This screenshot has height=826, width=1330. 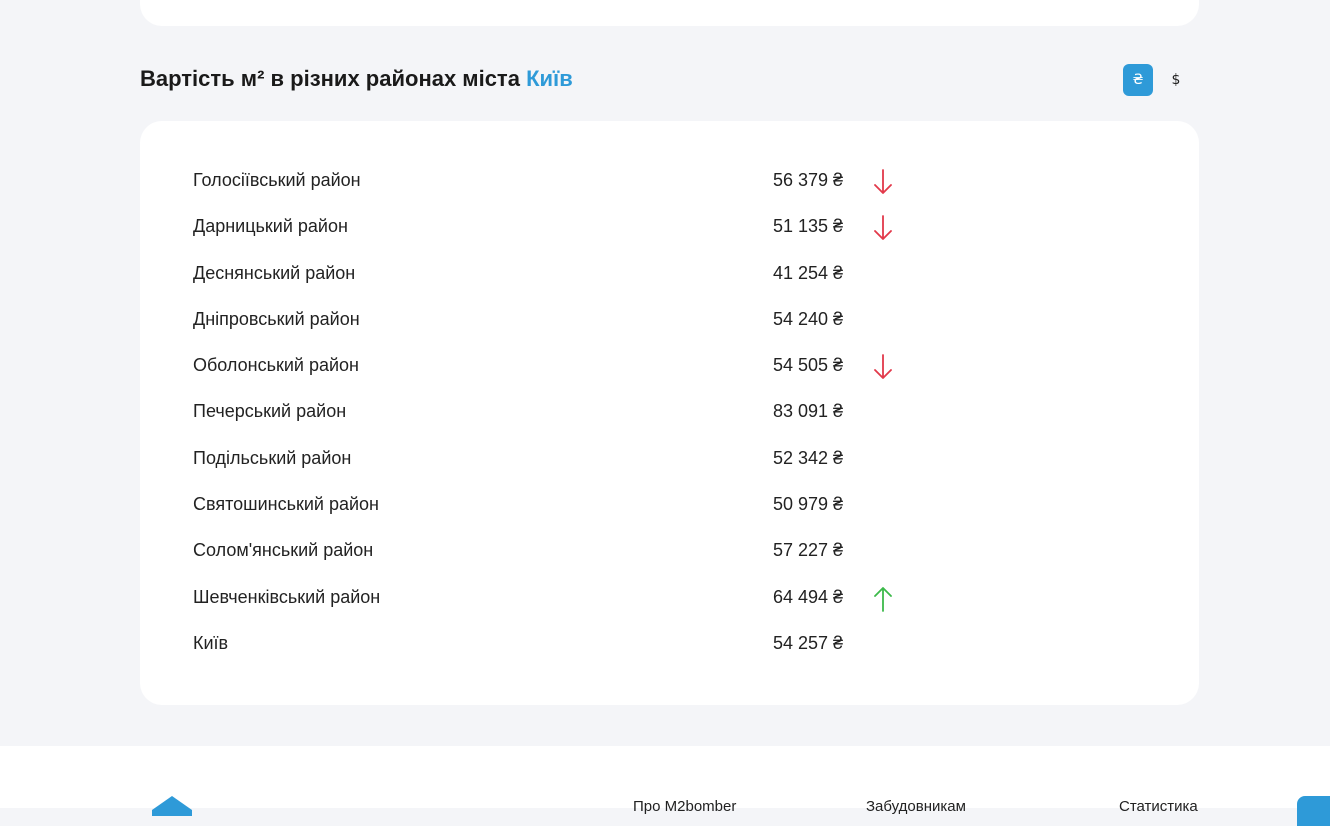 I want to click on district-name: Святошинський район, so click(x=286, y=504).